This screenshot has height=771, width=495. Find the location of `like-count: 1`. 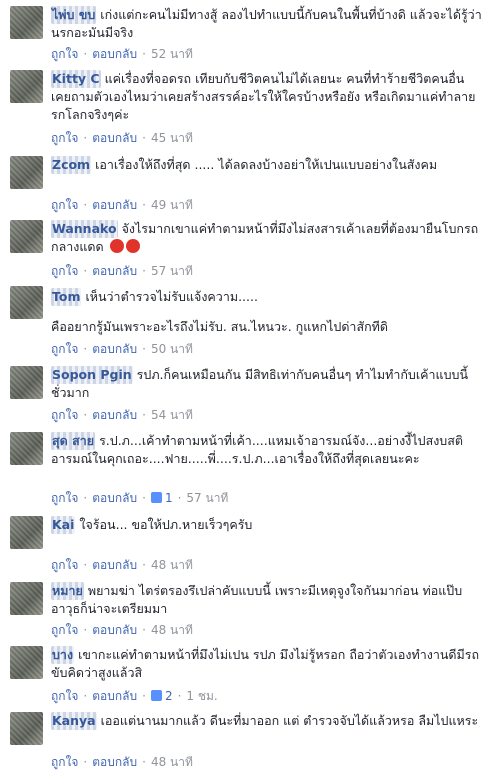

like-count: 1 is located at coordinates (161, 498).